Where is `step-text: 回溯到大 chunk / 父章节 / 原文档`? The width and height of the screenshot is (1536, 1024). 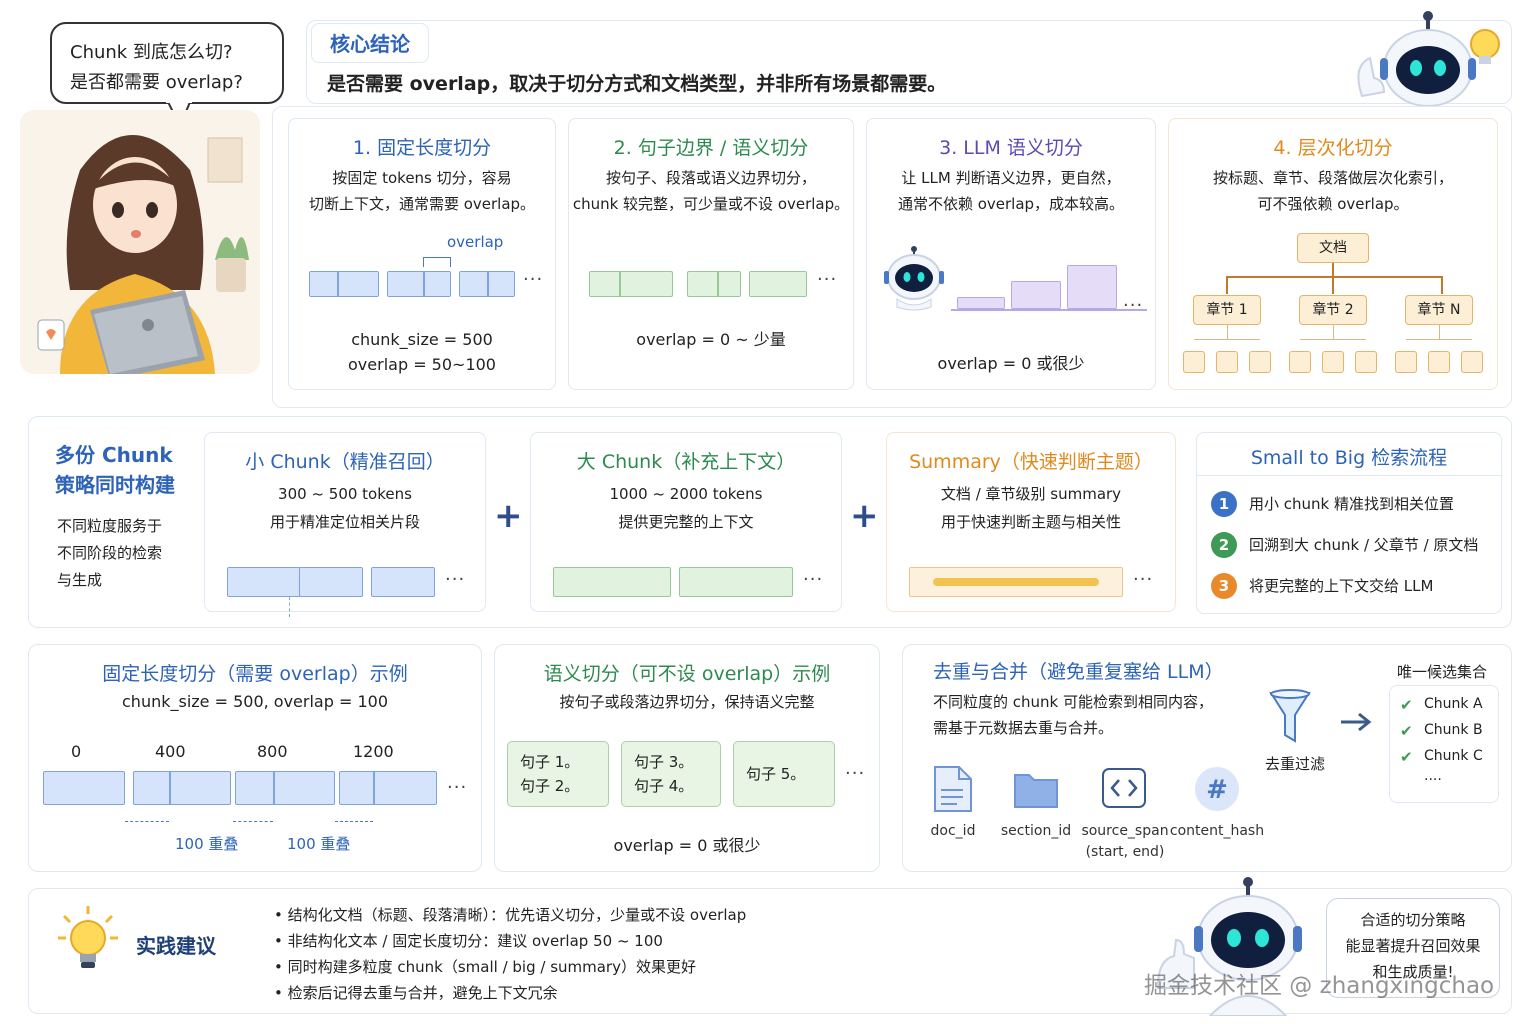
step-text: 回溯到大 chunk / 父章节 / 原文档 is located at coordinates (1364, 545).